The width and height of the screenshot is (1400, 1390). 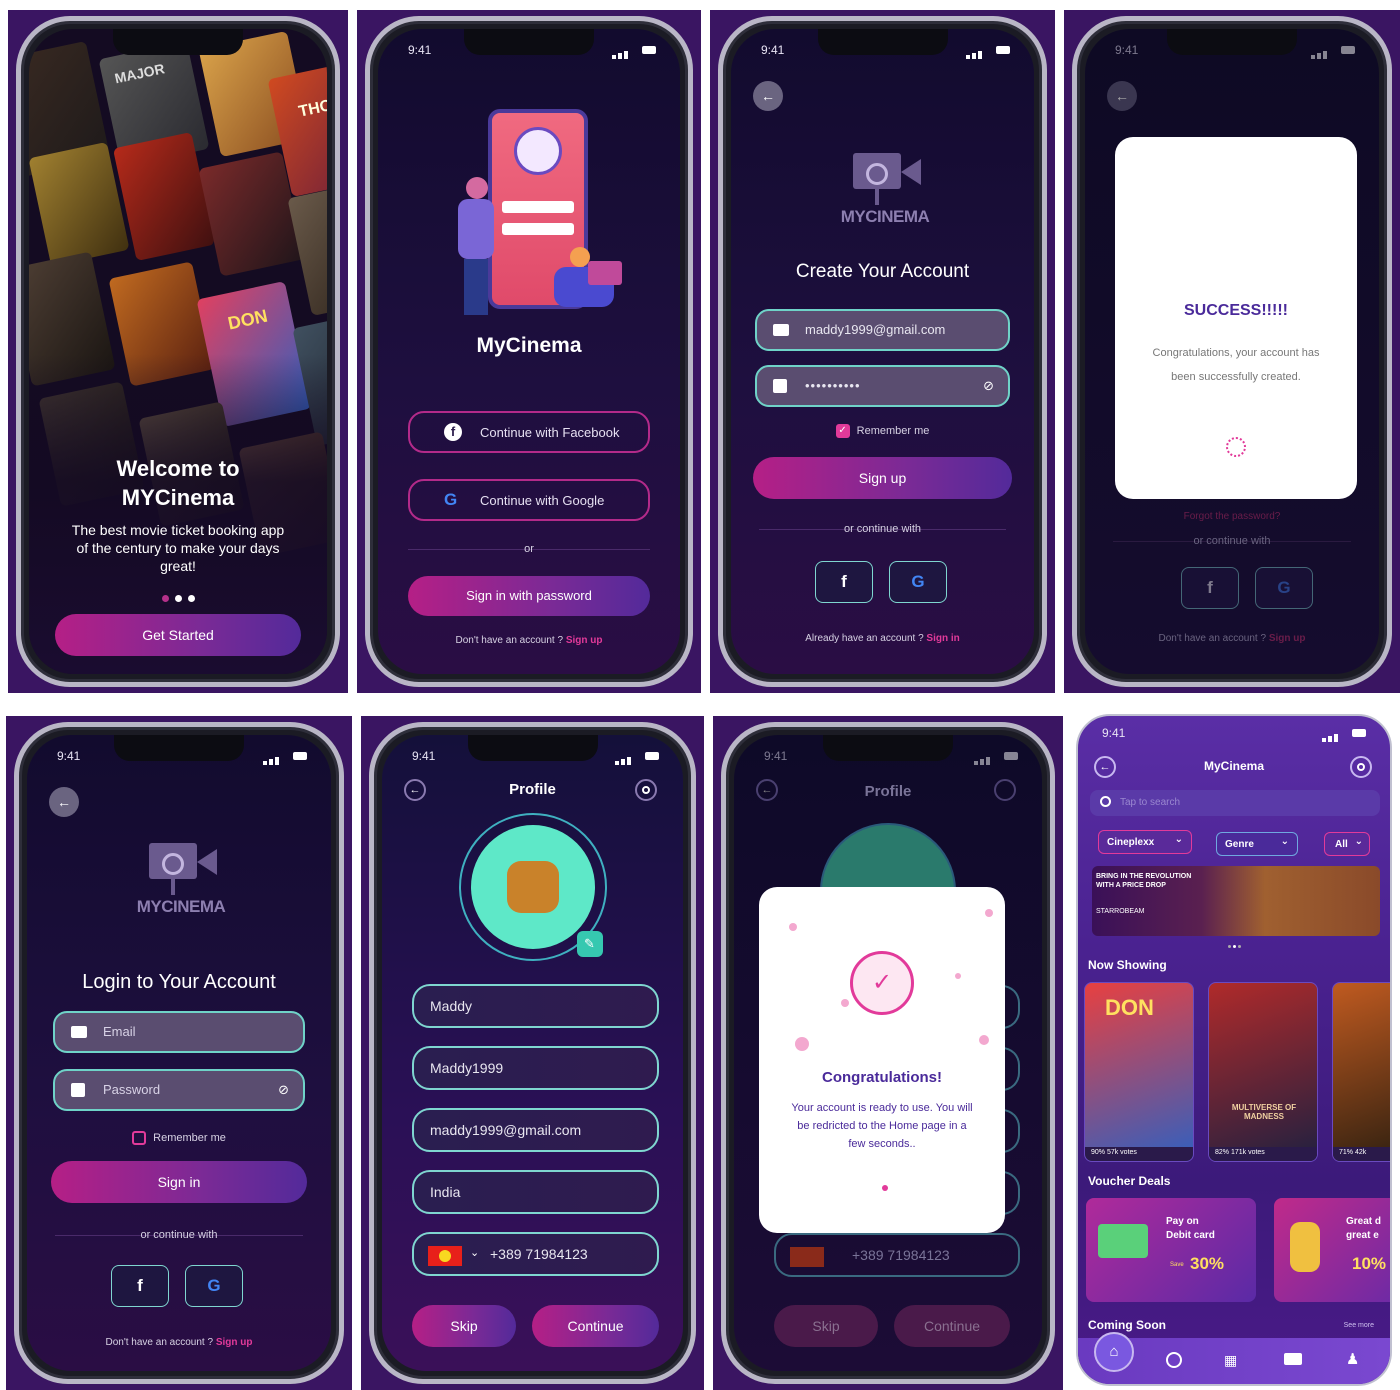 I want to click on username-field: Maddy1999, so click(x=535, y=1068).